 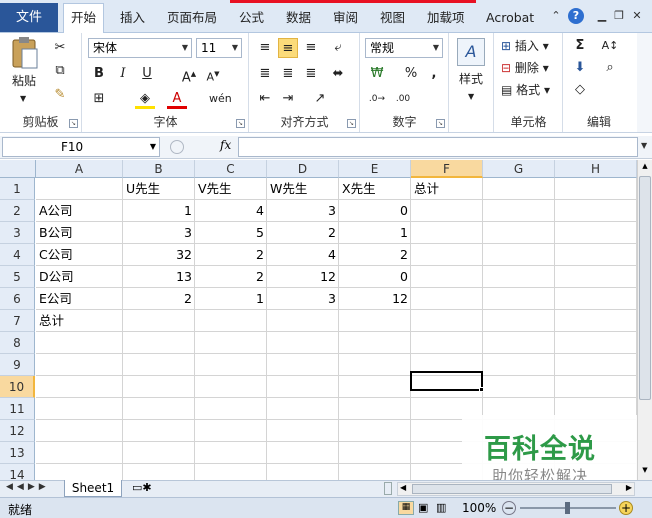 I want to click on tab-data: 数据, so click(x=298, y=20).